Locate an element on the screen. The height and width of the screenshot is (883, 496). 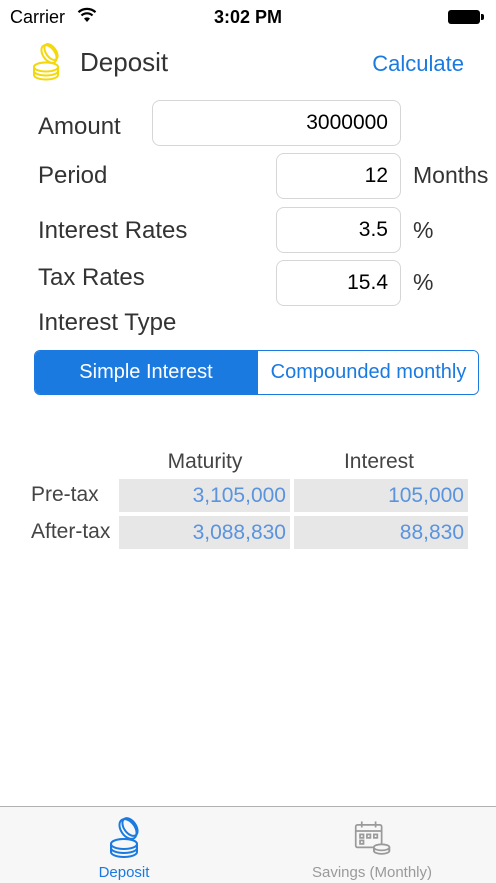
interest-rate-label: Interest Rates is located at coordinates (113, 230).